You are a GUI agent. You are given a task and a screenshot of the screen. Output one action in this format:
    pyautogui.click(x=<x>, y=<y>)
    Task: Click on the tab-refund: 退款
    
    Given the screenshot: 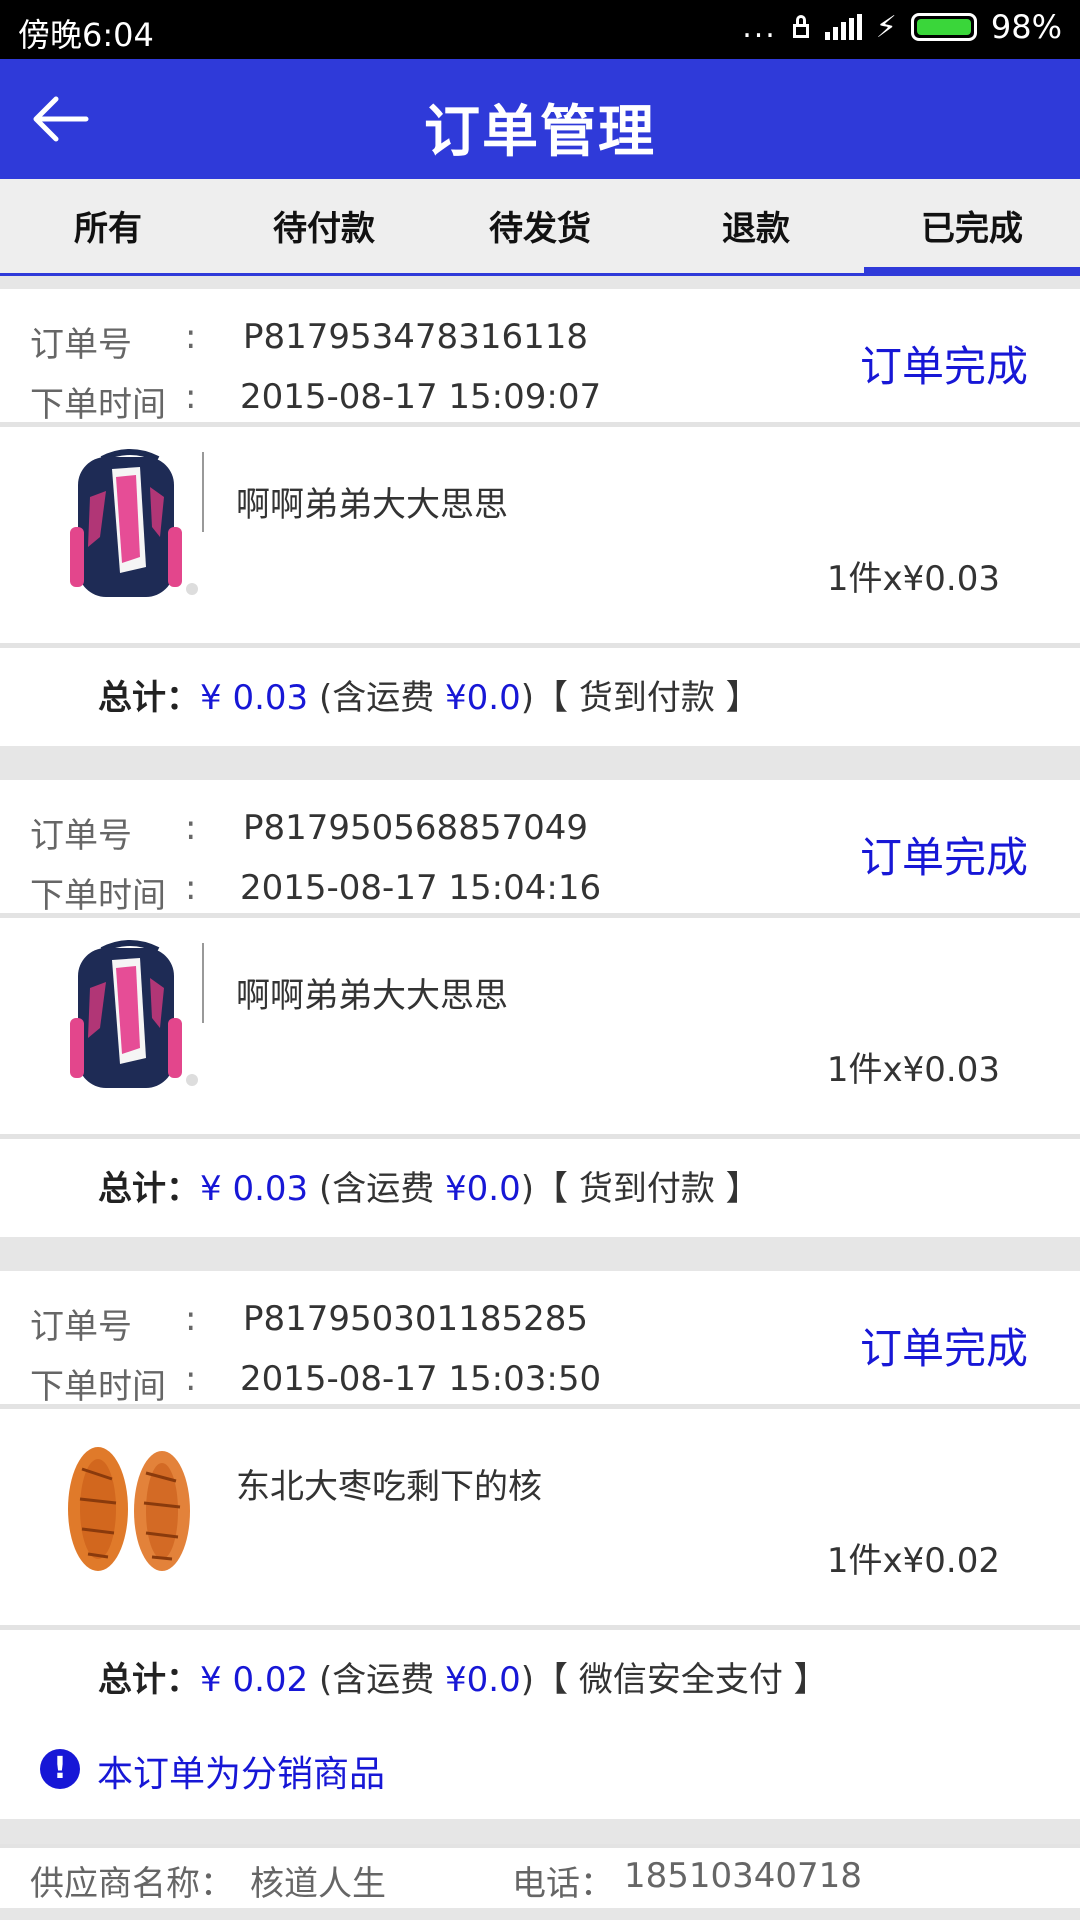 What is the action you would take?
    pyautogui.click(x=756, y=226)
    